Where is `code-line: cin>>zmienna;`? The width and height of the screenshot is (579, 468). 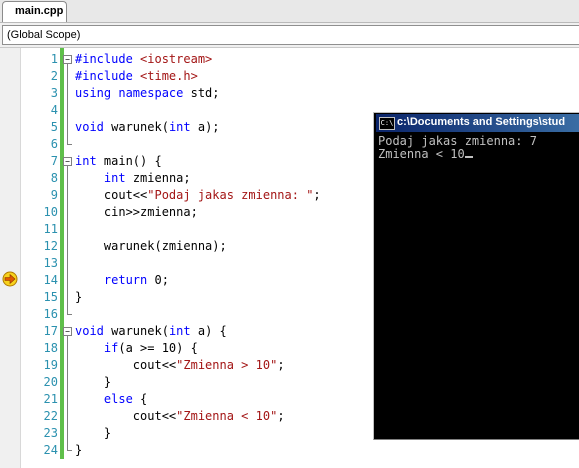
code-line: cin>>zmienna; is located at coordinates (136, 212).